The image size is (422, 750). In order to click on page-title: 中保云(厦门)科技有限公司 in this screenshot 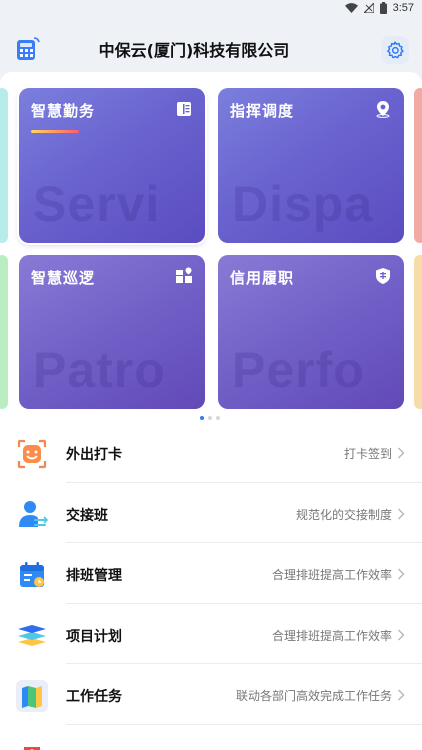, I will do `click(194, 50)`.